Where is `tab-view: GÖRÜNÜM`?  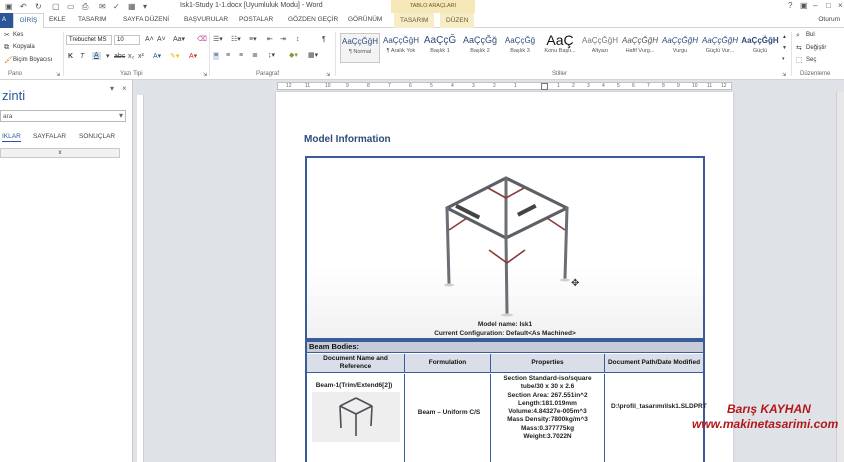 tab-view: GÖRÜNÜM is located at coordinates (365, 19).